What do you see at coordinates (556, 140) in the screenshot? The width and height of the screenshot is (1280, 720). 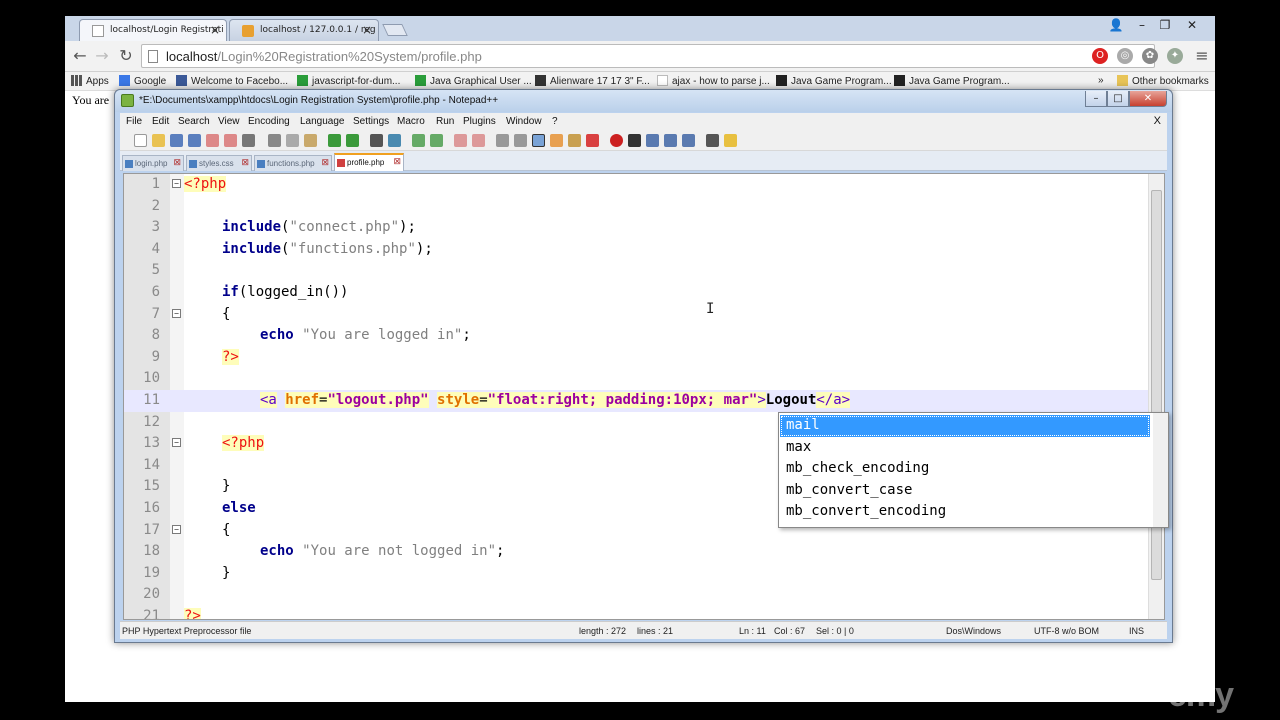 I see `udl-icon` at bounding box center [556, 140].